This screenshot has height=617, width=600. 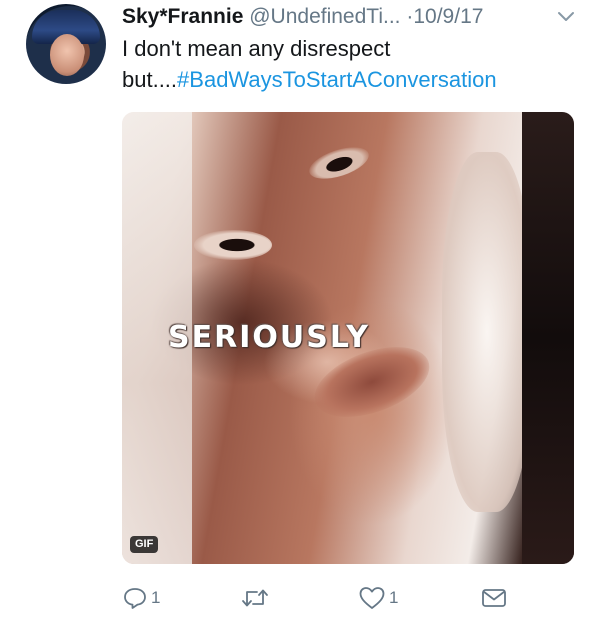 I want to click on avatar-face, so click(x=67, y=55).